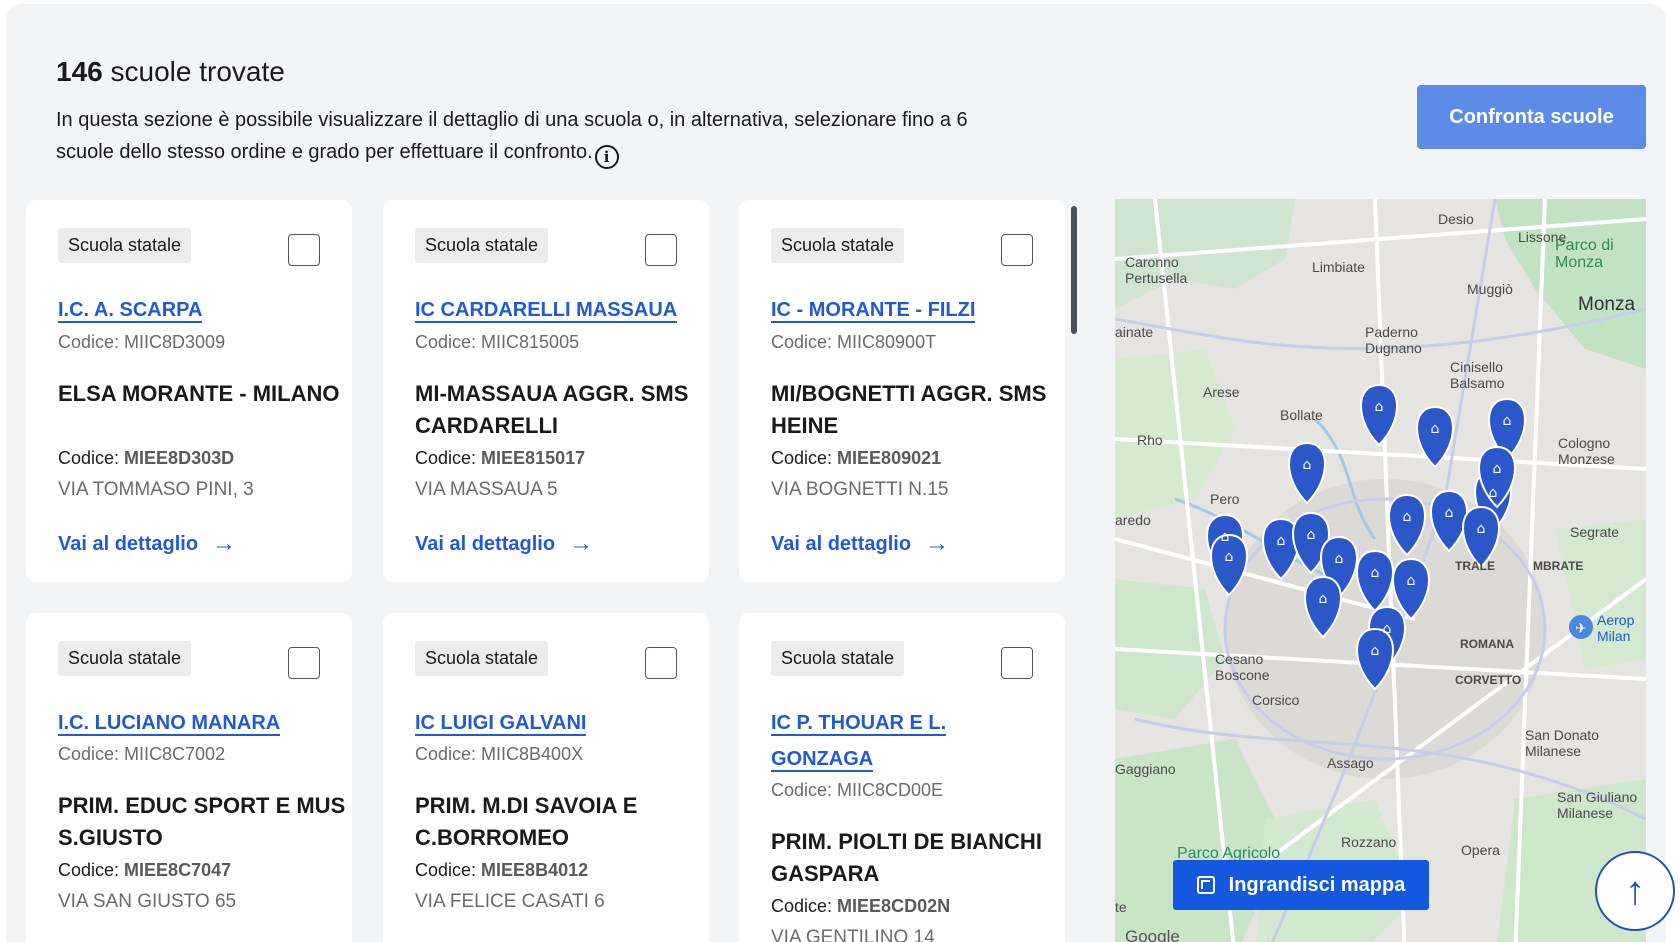  What do you see at coordinates (1456, 219) in the screenshot?
I see `map-label: Desio` at bounding box center [1456, 219].